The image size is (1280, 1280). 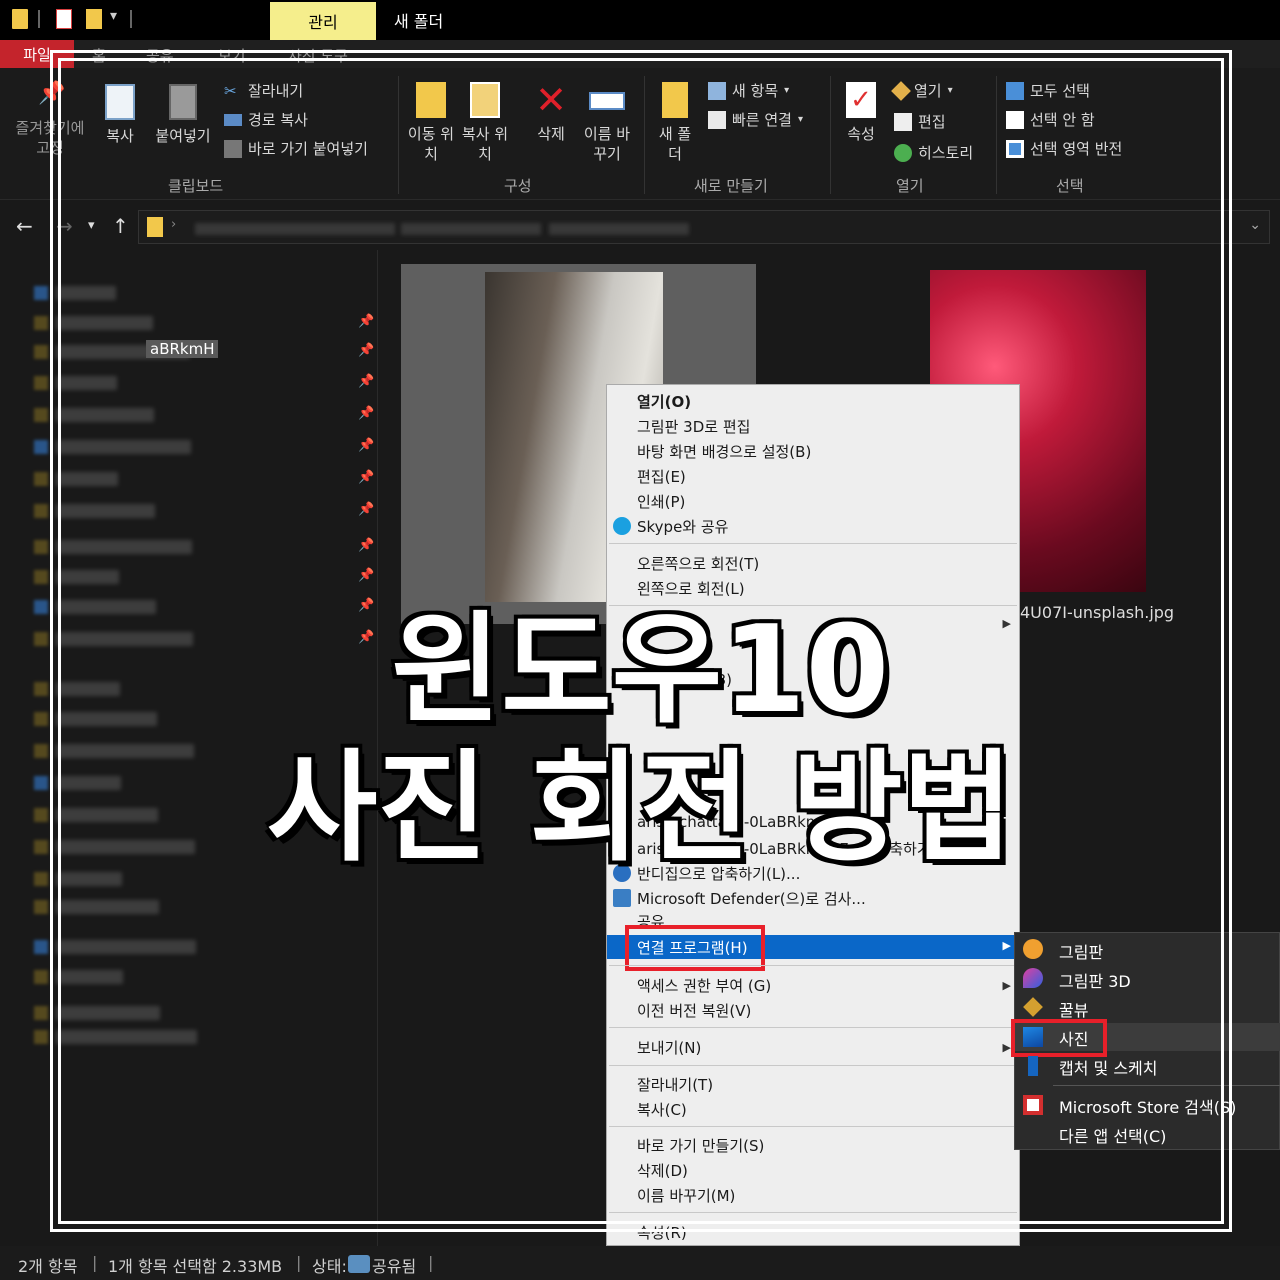 I want to click on shared-state: 공유됨, so click(x=394, y=1266).